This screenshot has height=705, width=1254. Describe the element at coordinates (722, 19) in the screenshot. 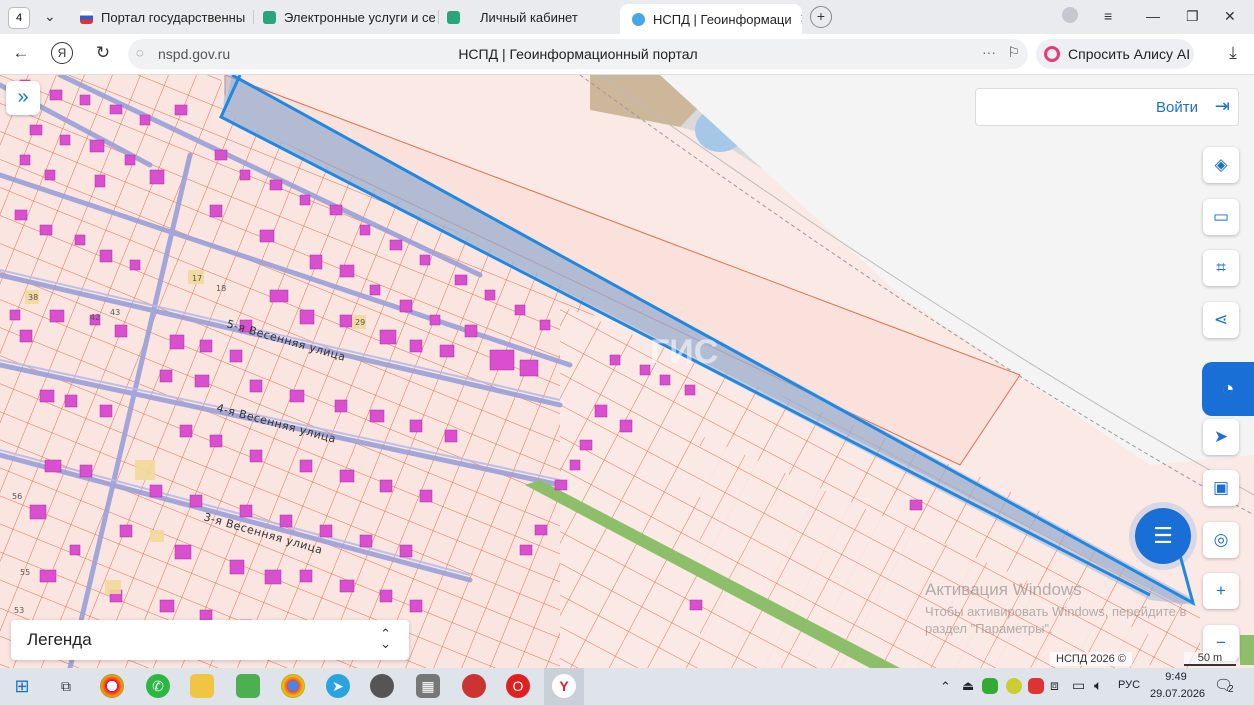

I see `tab-label: НСПД | Геоинформаци` at that location.